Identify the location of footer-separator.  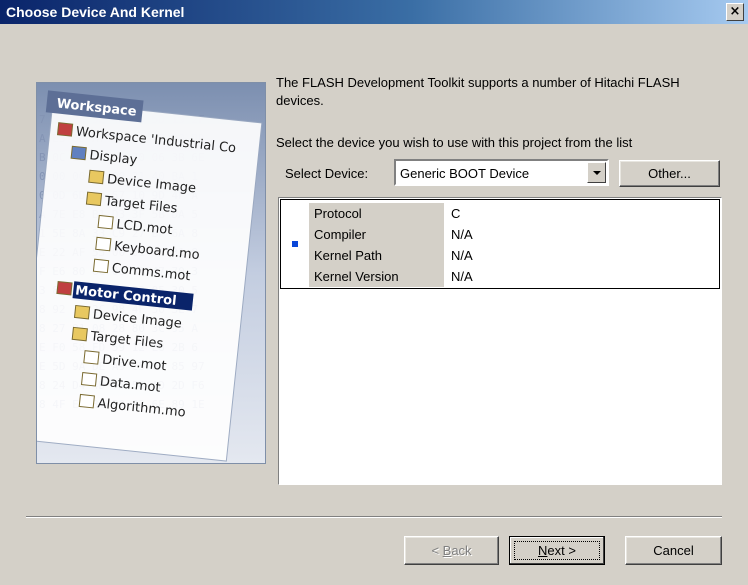
(374, 517).